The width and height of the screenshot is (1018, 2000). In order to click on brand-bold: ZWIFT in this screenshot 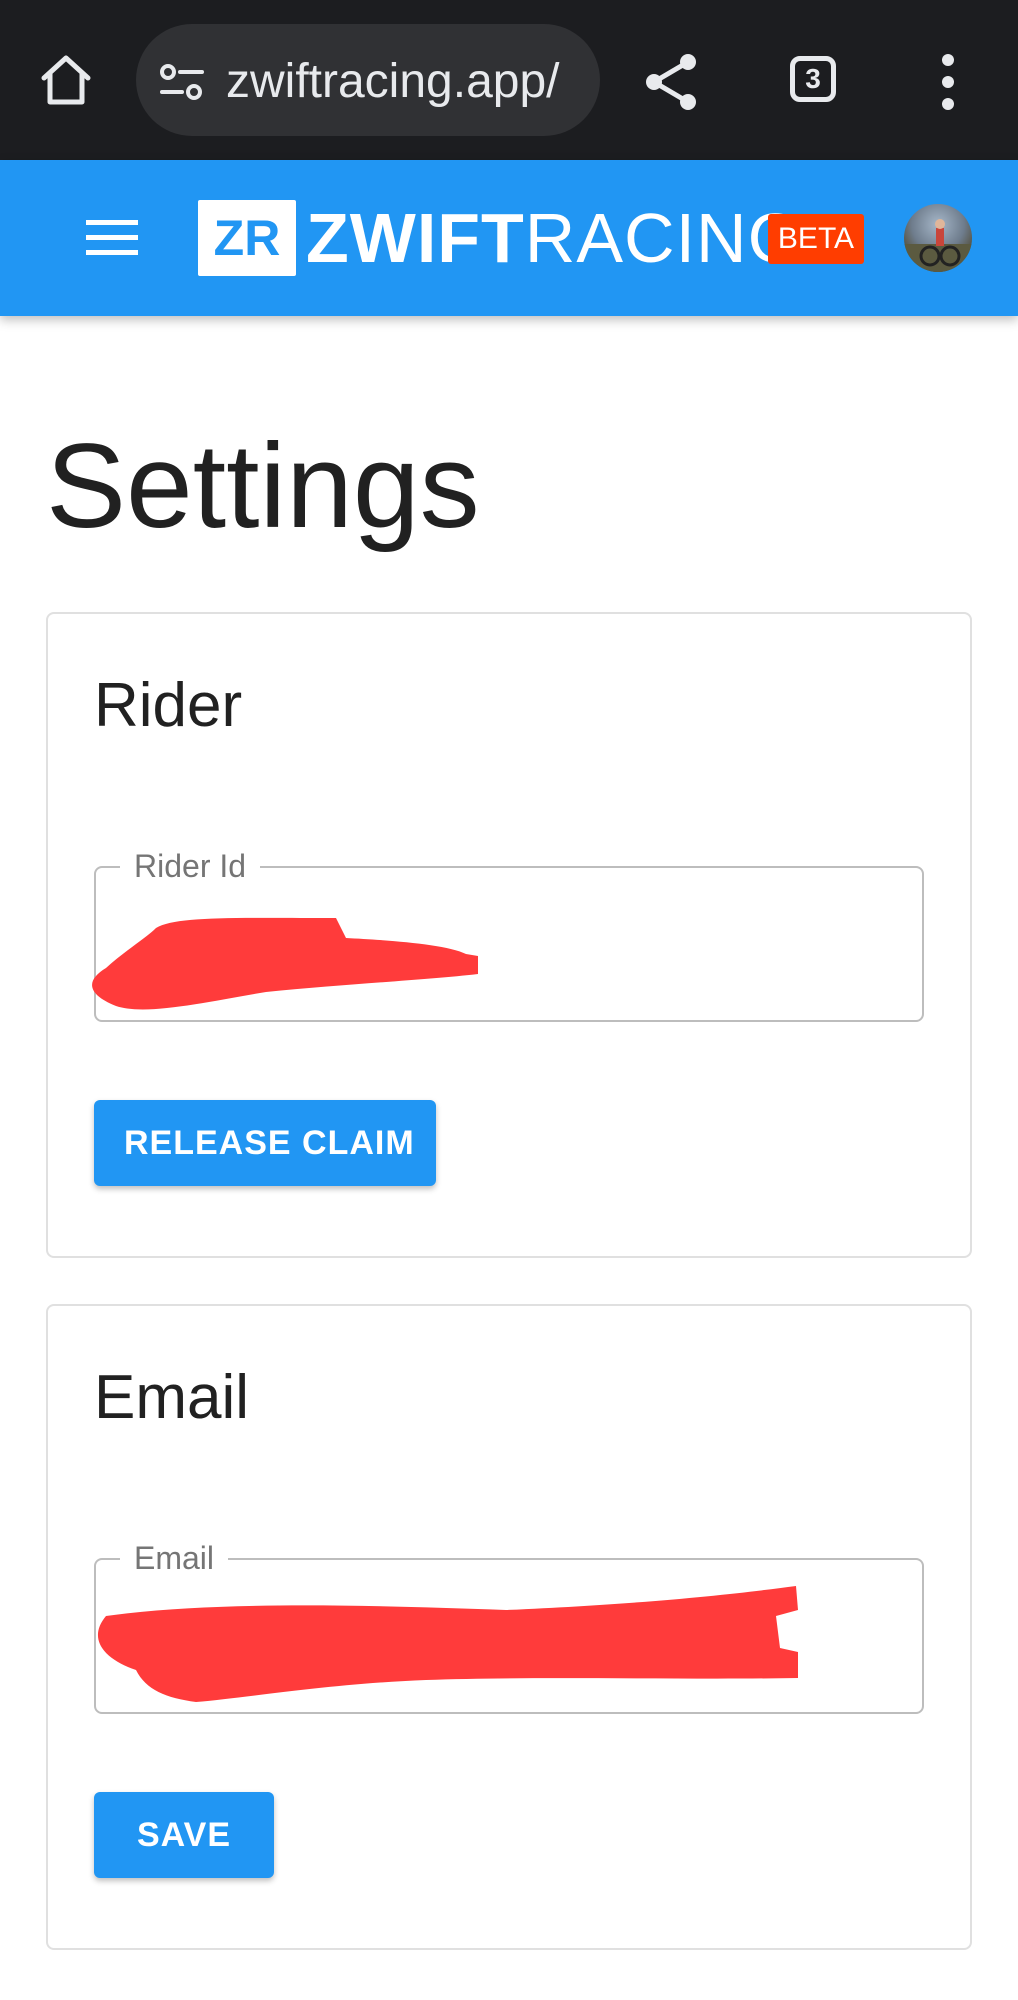, I will do `click(415, 238)`.